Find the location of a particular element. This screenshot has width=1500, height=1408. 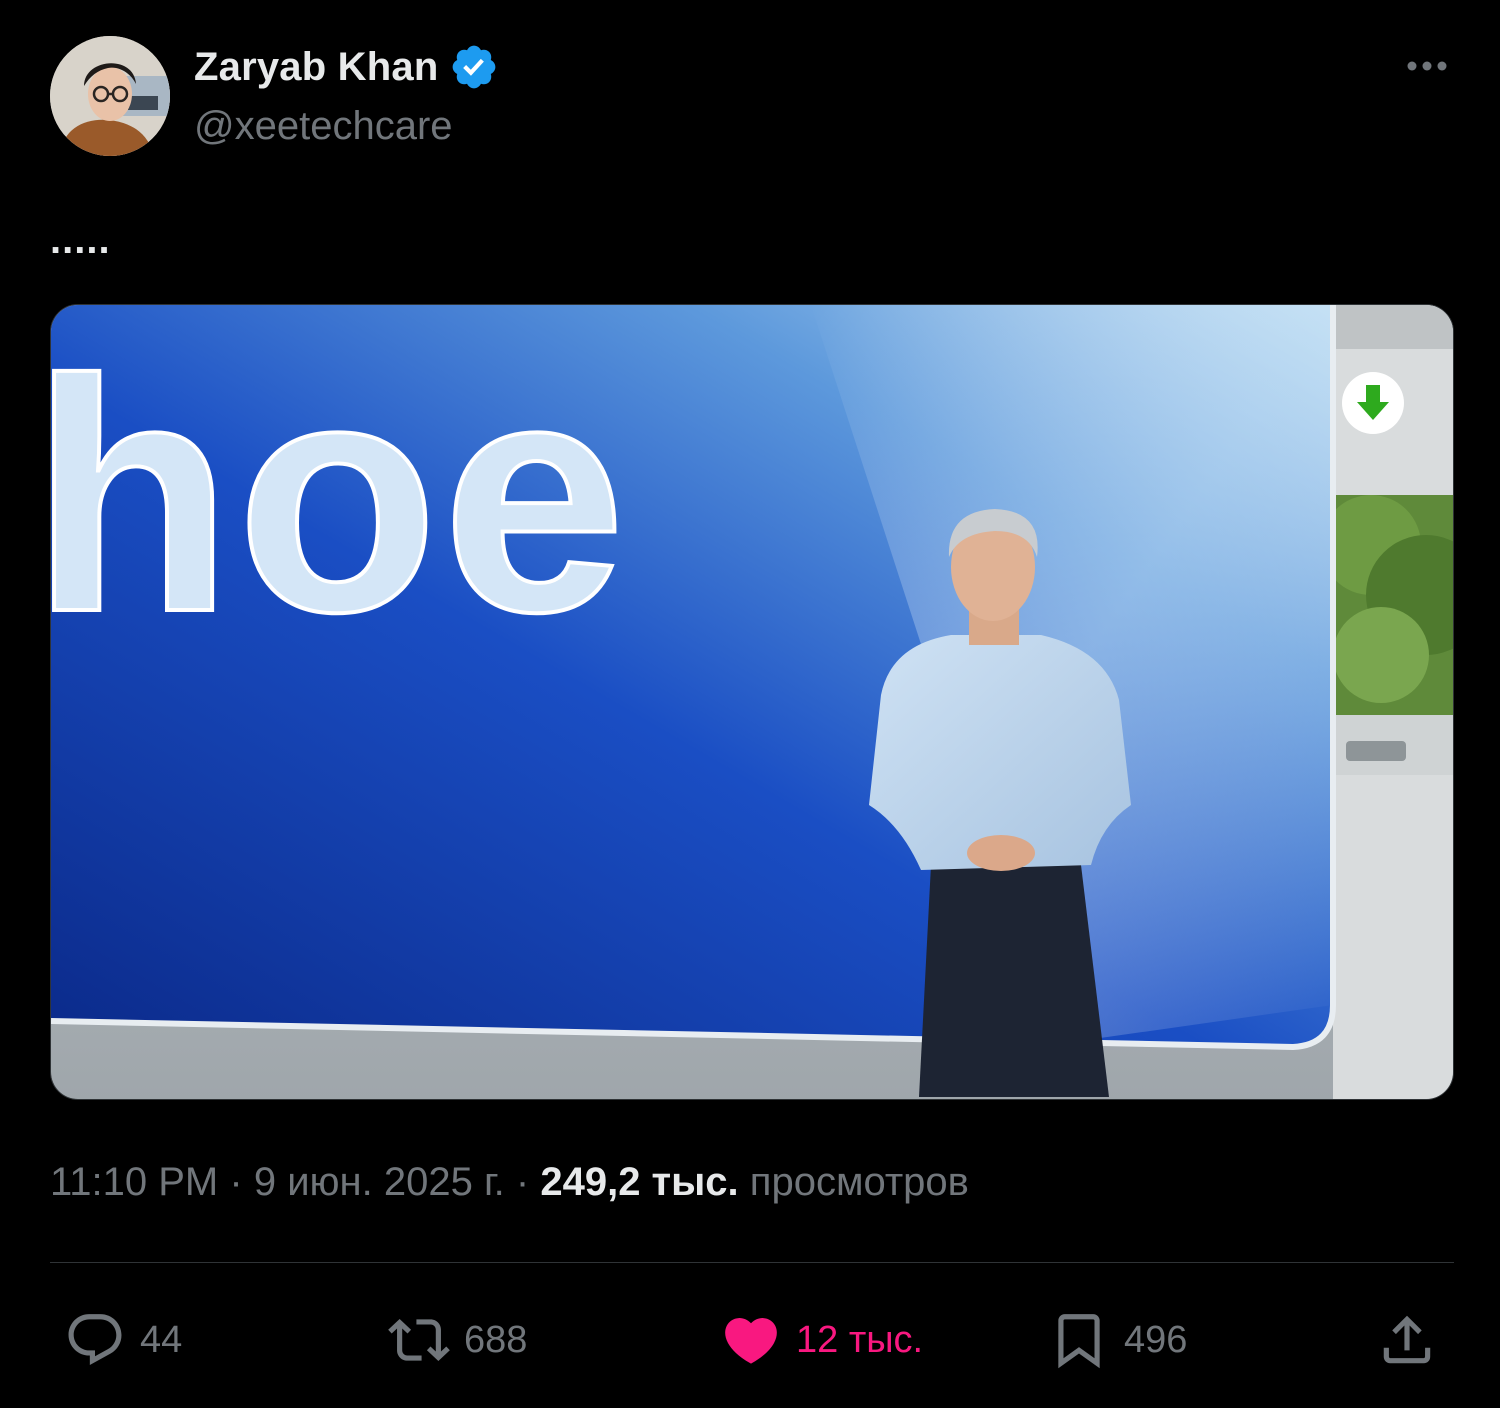

verified-badge-icon is located at coordinates (474, 67).